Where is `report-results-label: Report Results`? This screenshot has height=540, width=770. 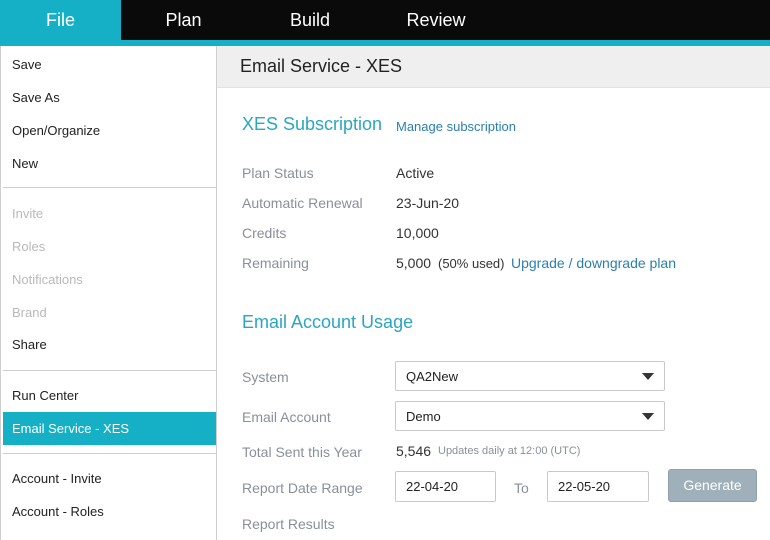
report-results-label: Report Results is located at coordinates (288, 524).